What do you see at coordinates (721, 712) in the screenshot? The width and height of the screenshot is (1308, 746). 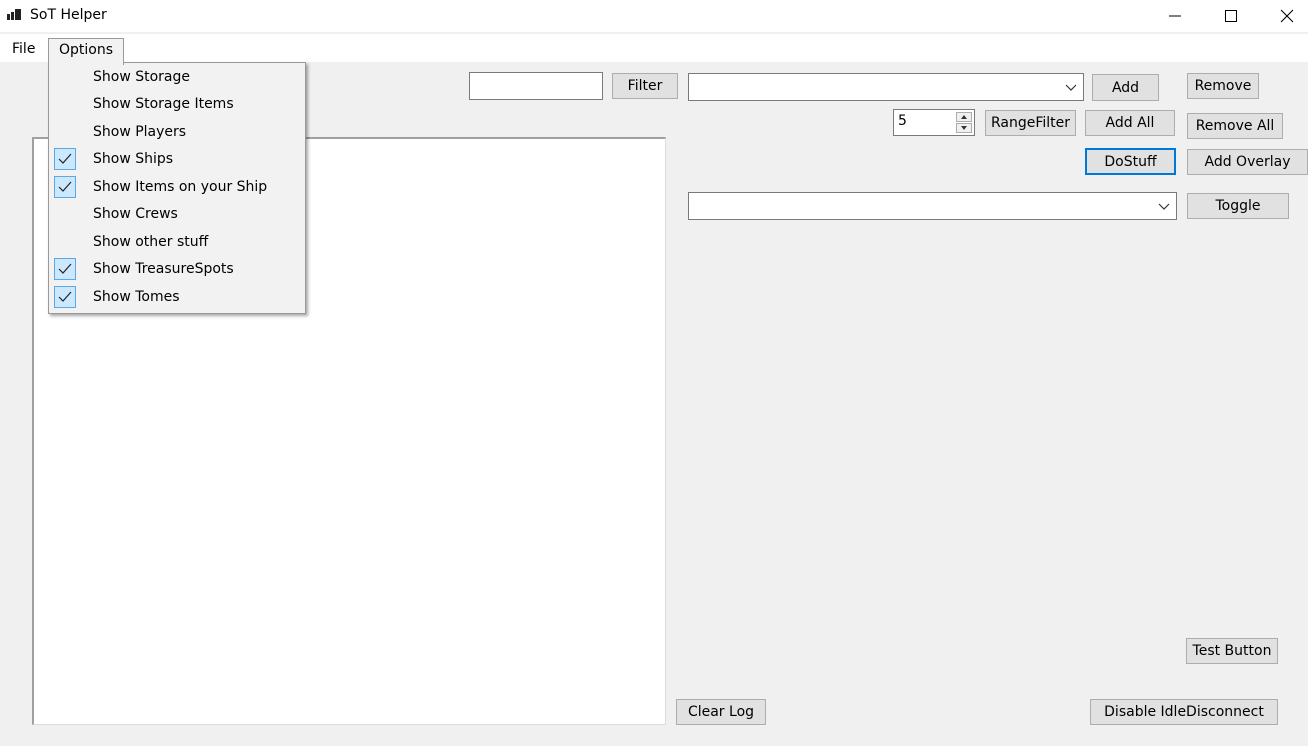 I see `clear-log-button: Clear Log` at bounding box center [721, 712].